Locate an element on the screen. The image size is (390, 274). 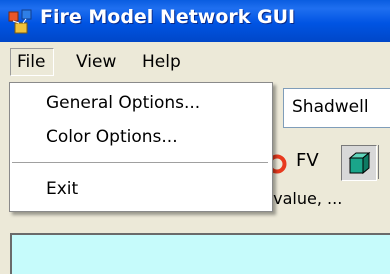
app-icon is located at coordinates (20, 21).